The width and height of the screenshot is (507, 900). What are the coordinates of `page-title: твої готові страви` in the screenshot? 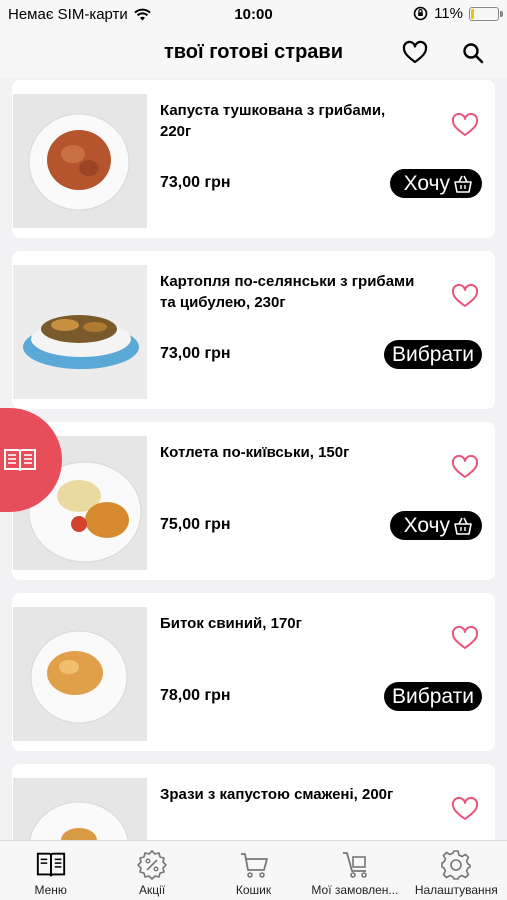 It's located at (253, 52).